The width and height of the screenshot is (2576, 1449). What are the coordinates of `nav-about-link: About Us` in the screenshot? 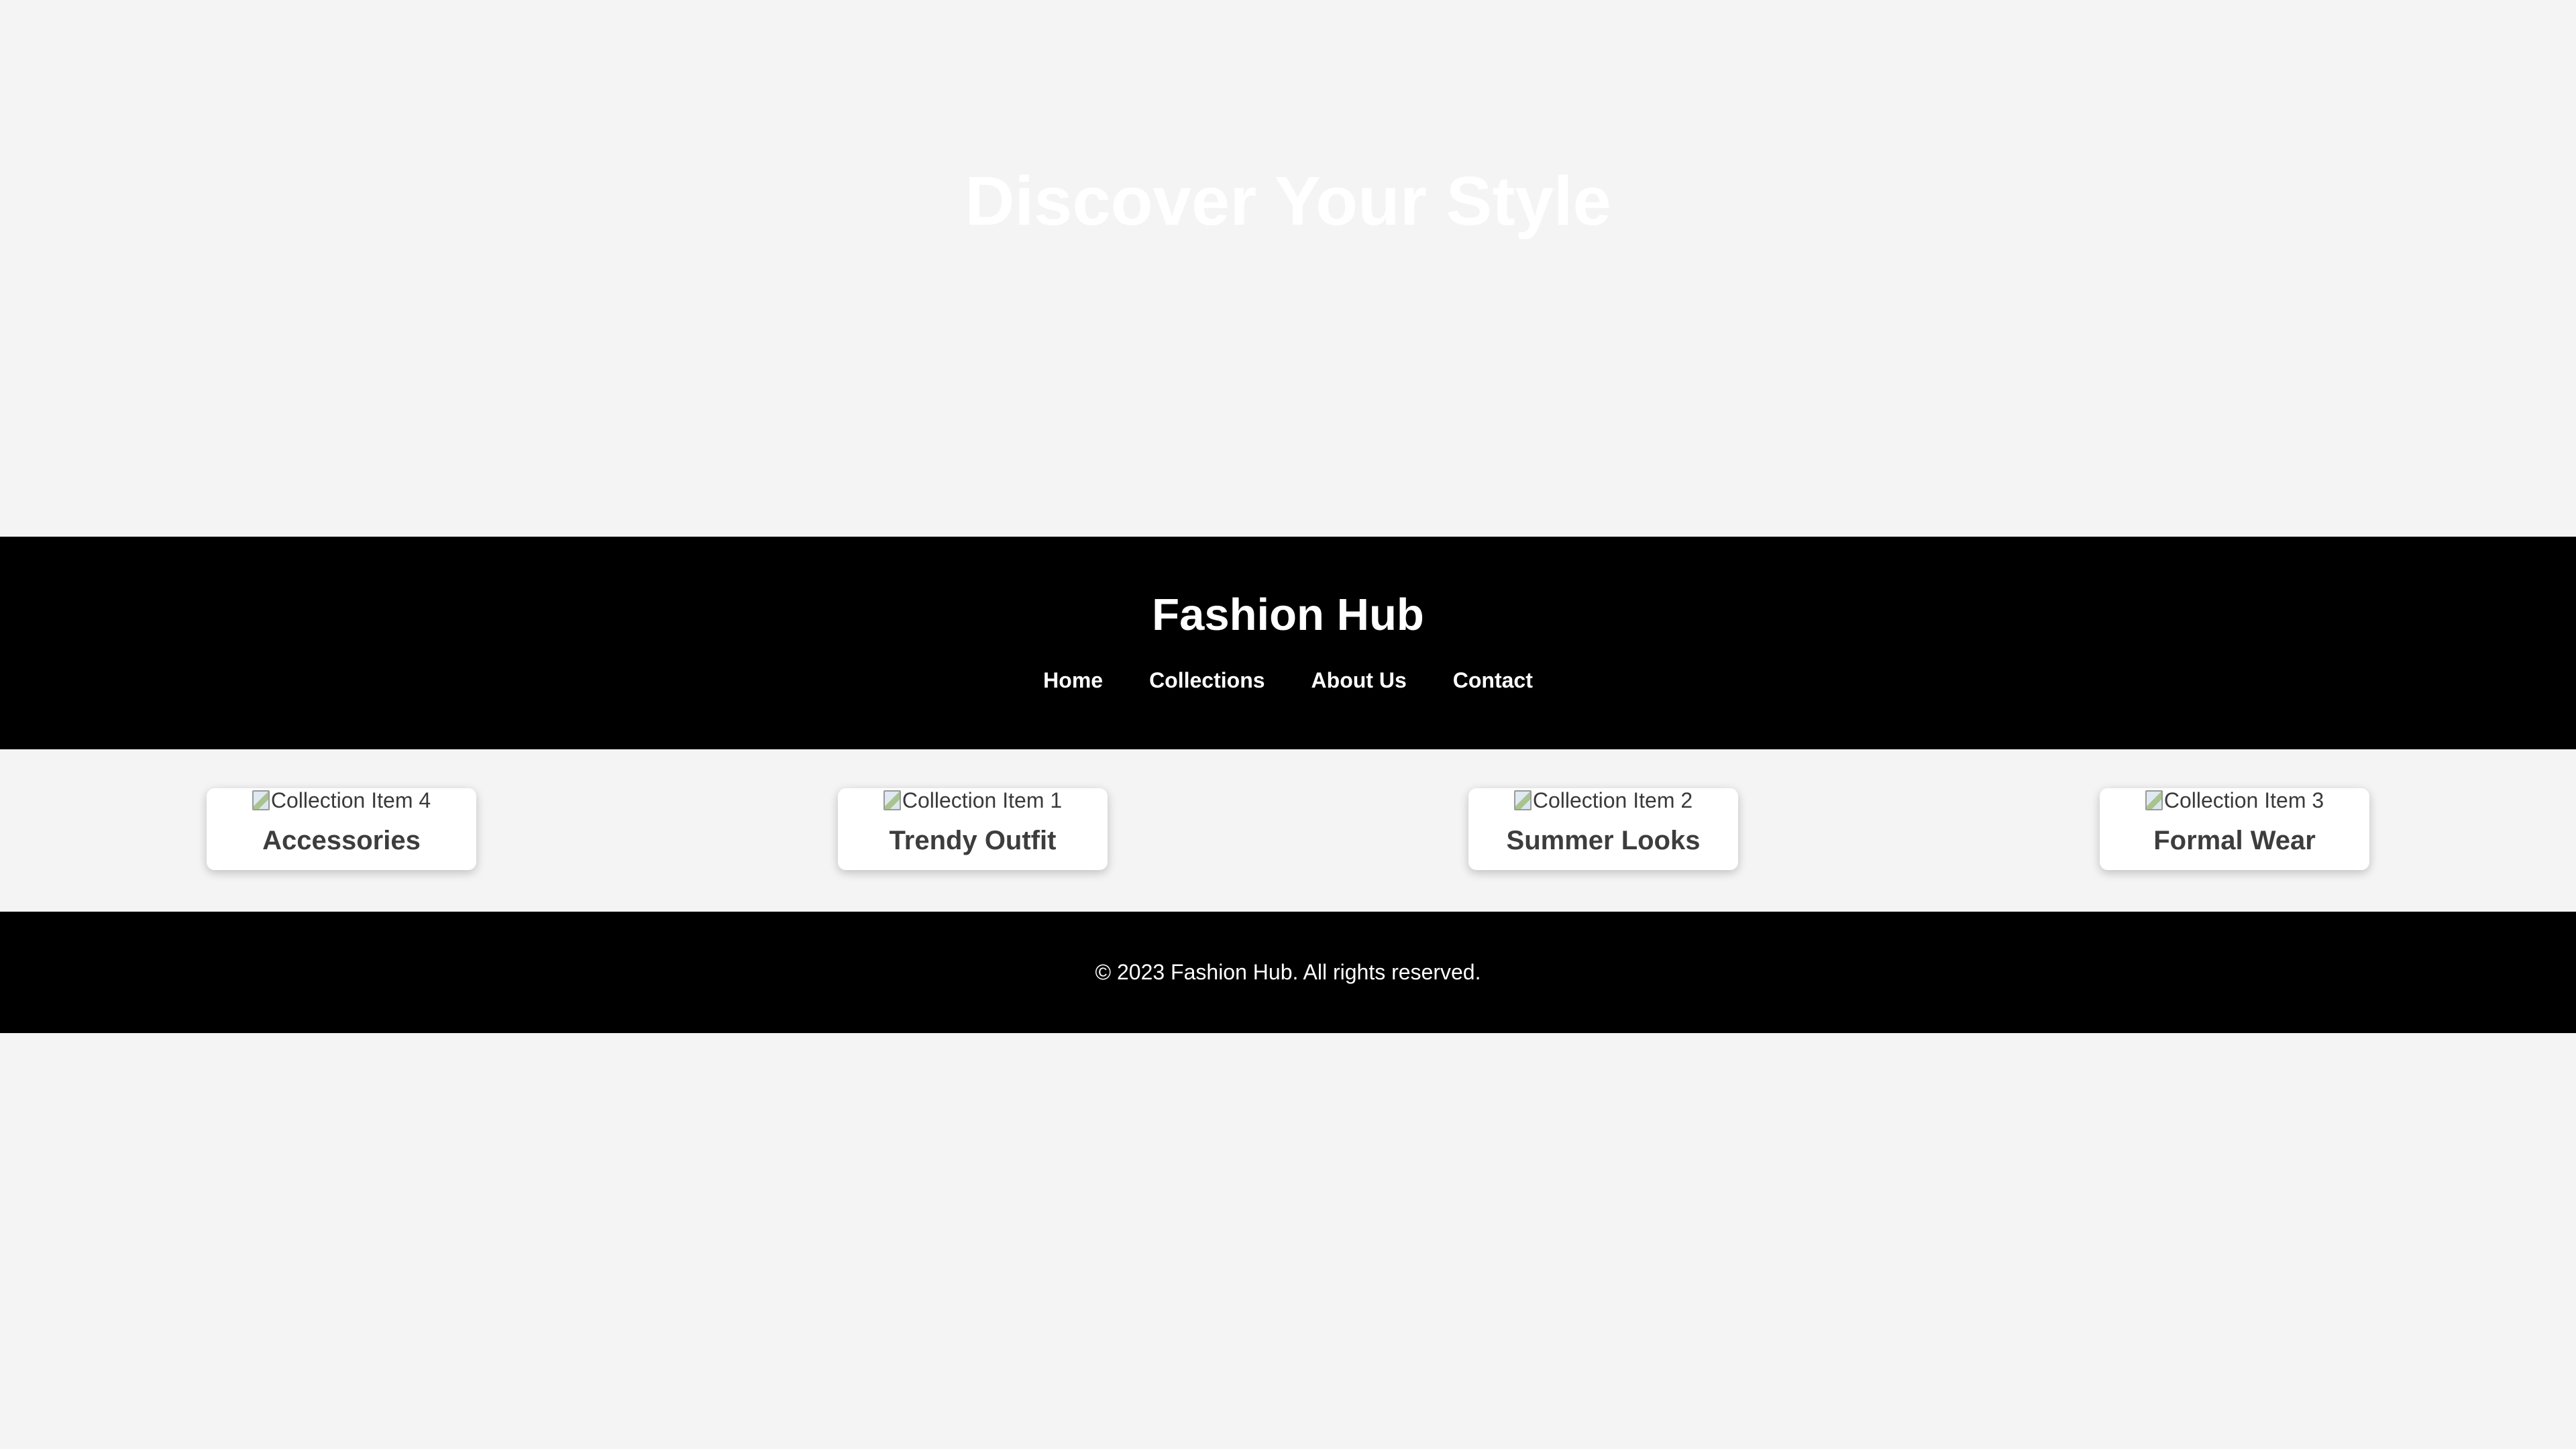 It's located at (1359, 680).